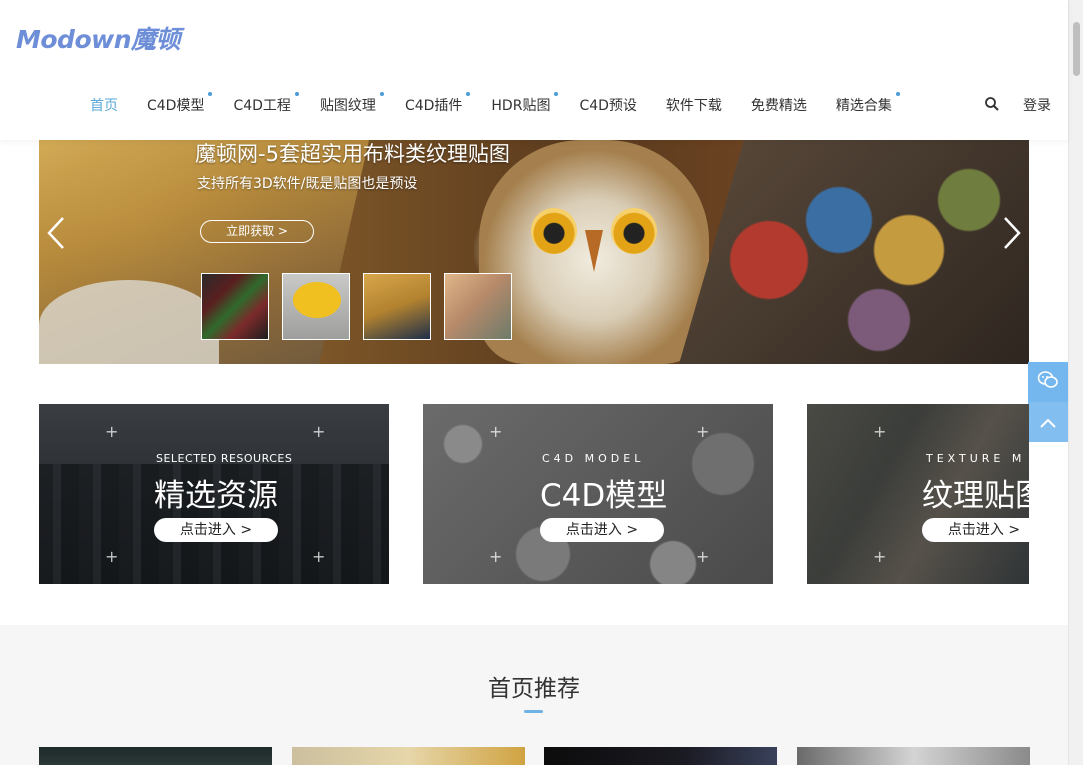 Image resolution: width=1083 pixels, height=765 pixels. Describe the element at coordinates (352, 154) in the screenshot. I see `banner-title: 魔顿网-5套超实用布料类纹理贴图` at that location.